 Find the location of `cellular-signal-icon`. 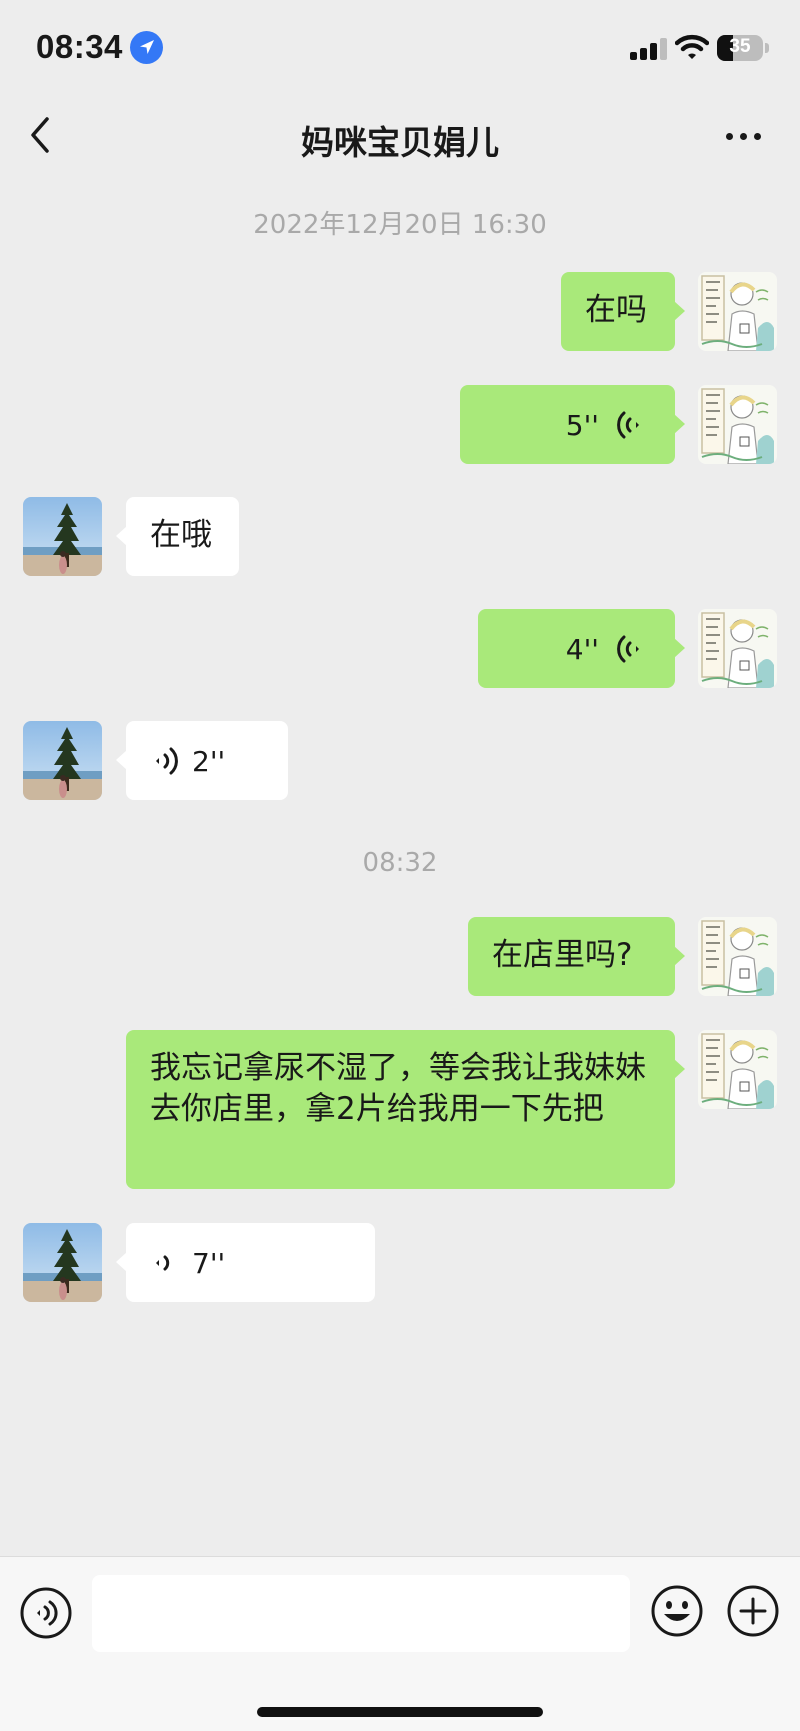

cellular-signal-icon is located at coordinates (649, 49).